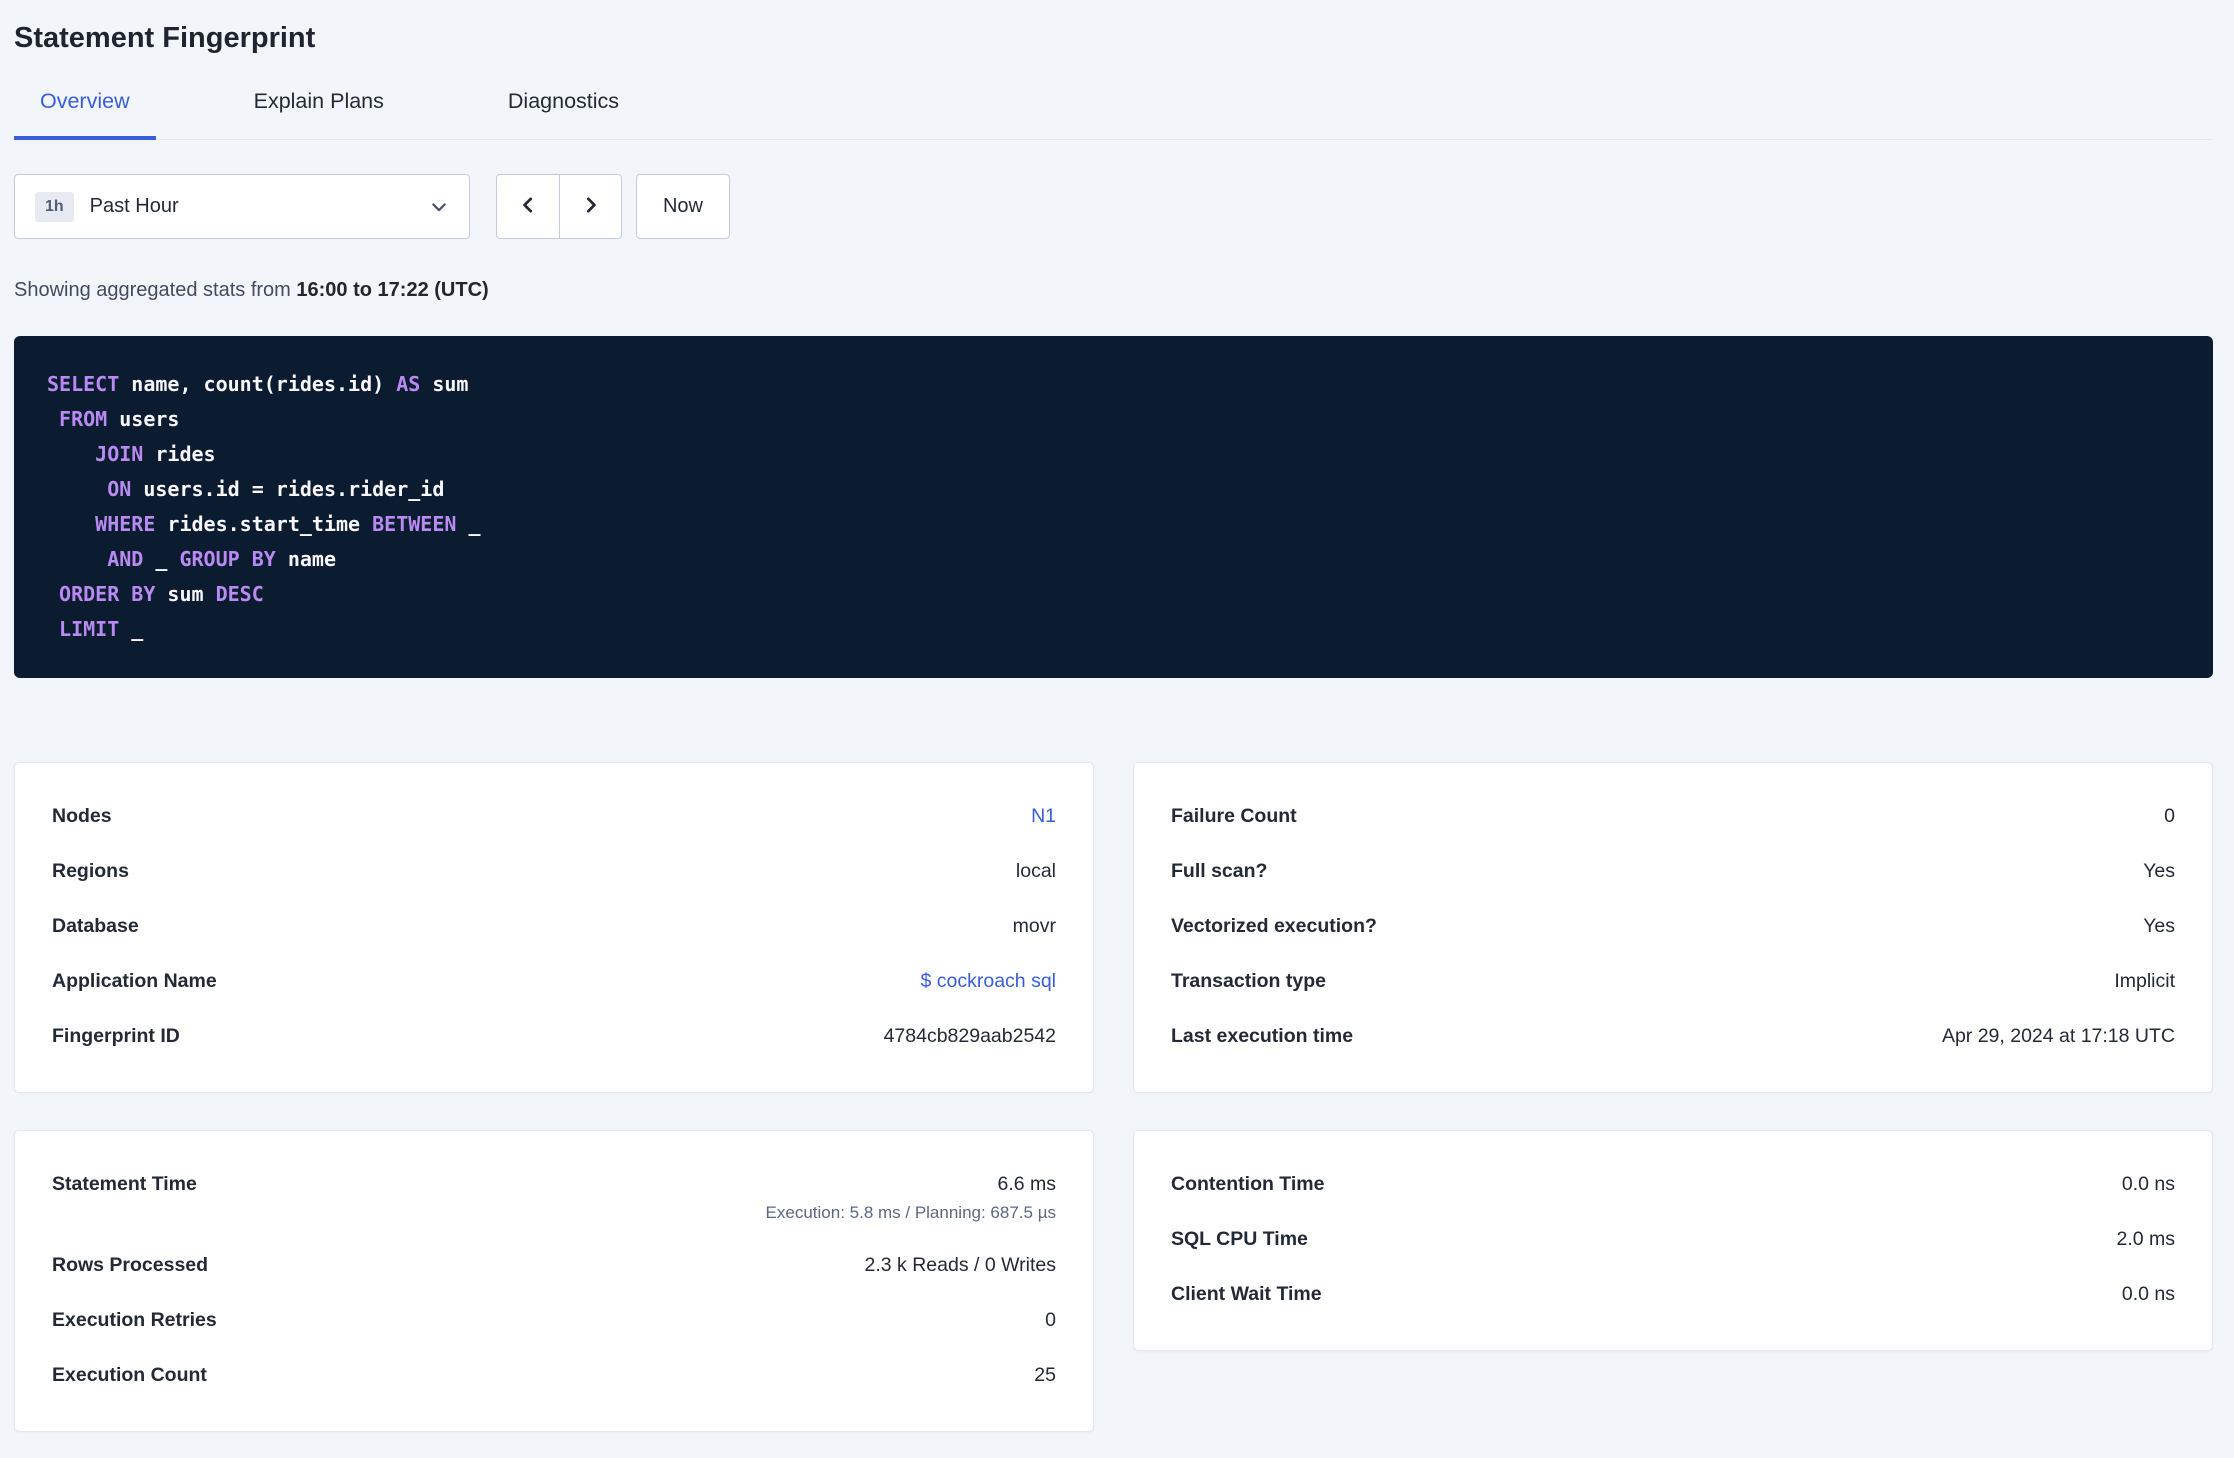  I want to click on stat-right: N1, so click(1043, 816).